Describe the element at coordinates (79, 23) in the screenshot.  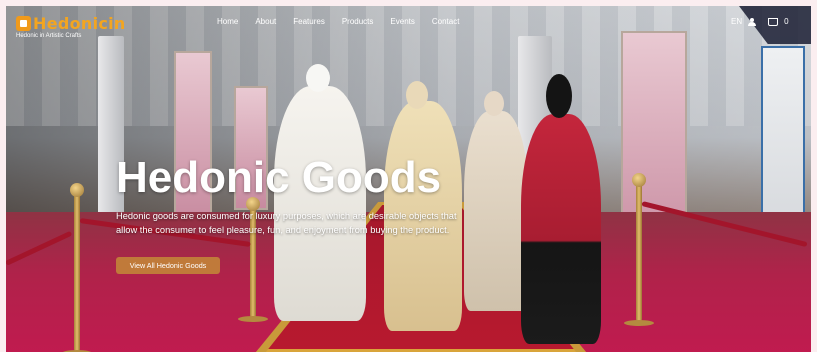
I see `logo-text: Hedonicin` at that location.